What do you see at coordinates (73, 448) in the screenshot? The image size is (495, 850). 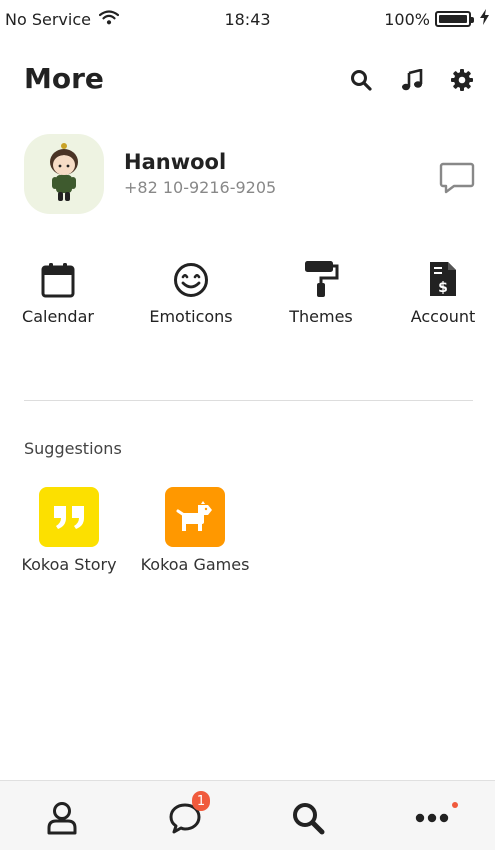 I see `suggestions-title: Suggestions` at bounding box center [73, 448].